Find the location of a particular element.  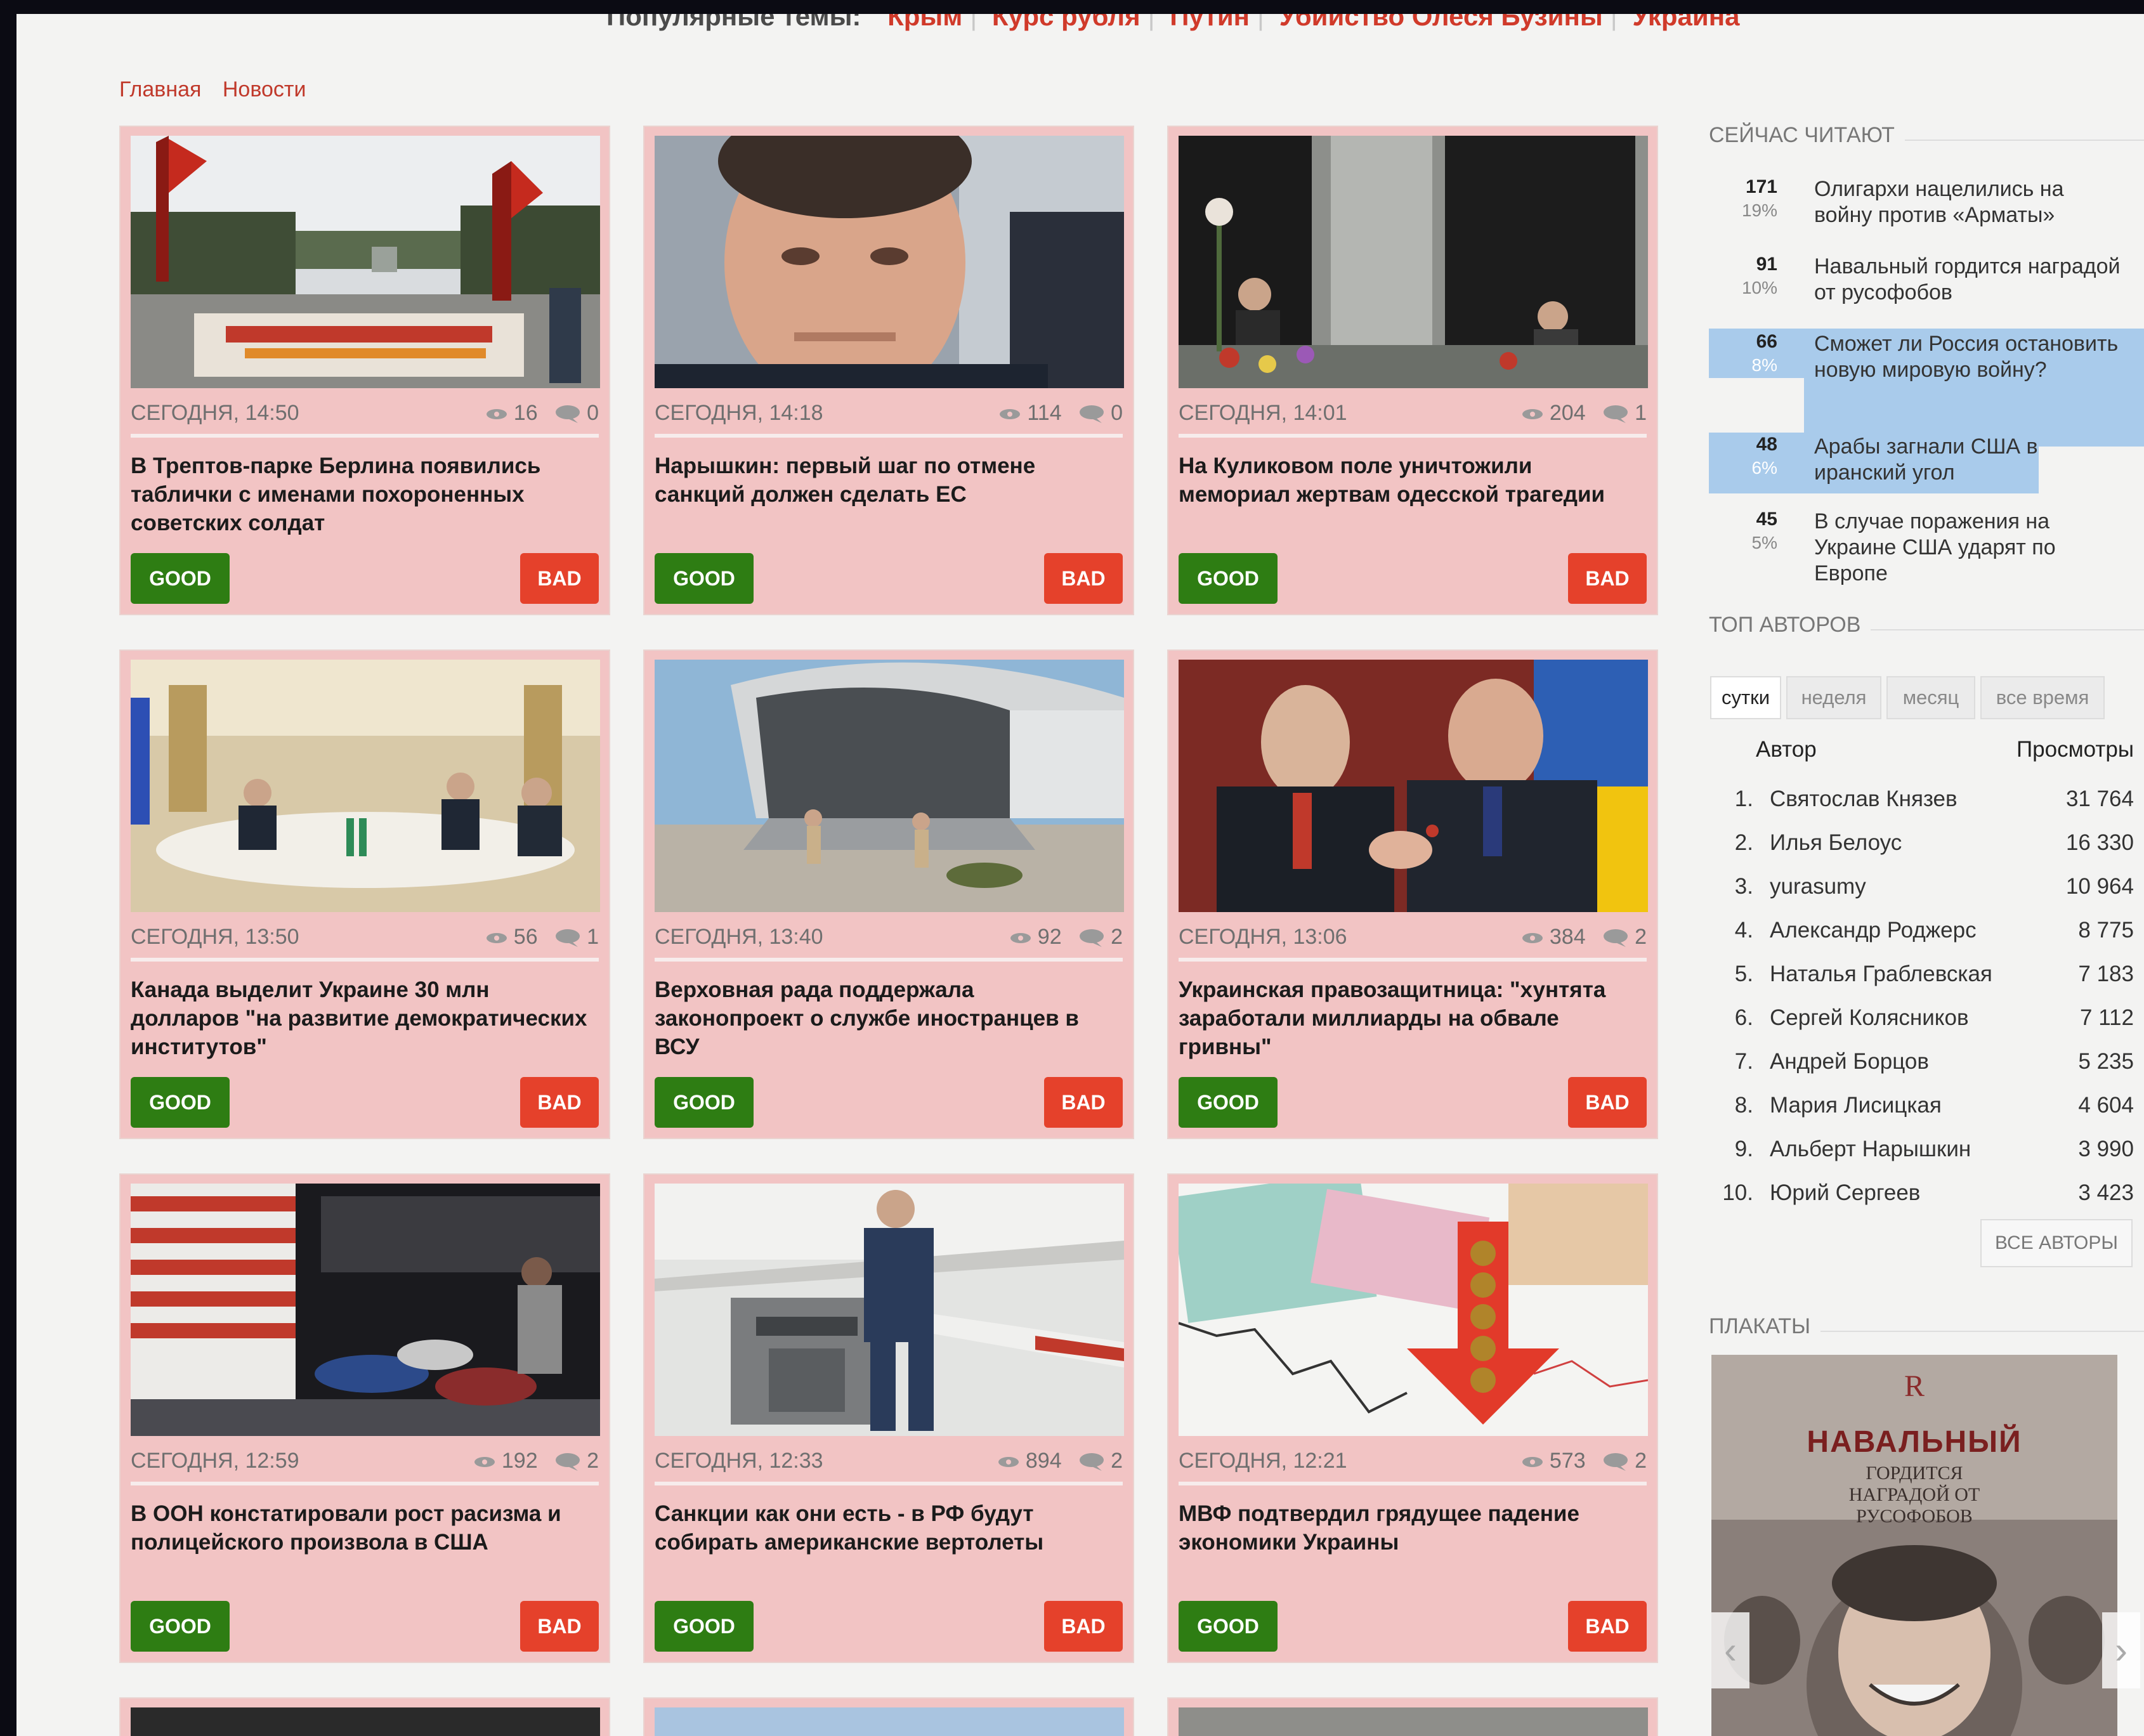

author-row: 3. yurasumy 10 964 is located at coordinates (1921, 893).